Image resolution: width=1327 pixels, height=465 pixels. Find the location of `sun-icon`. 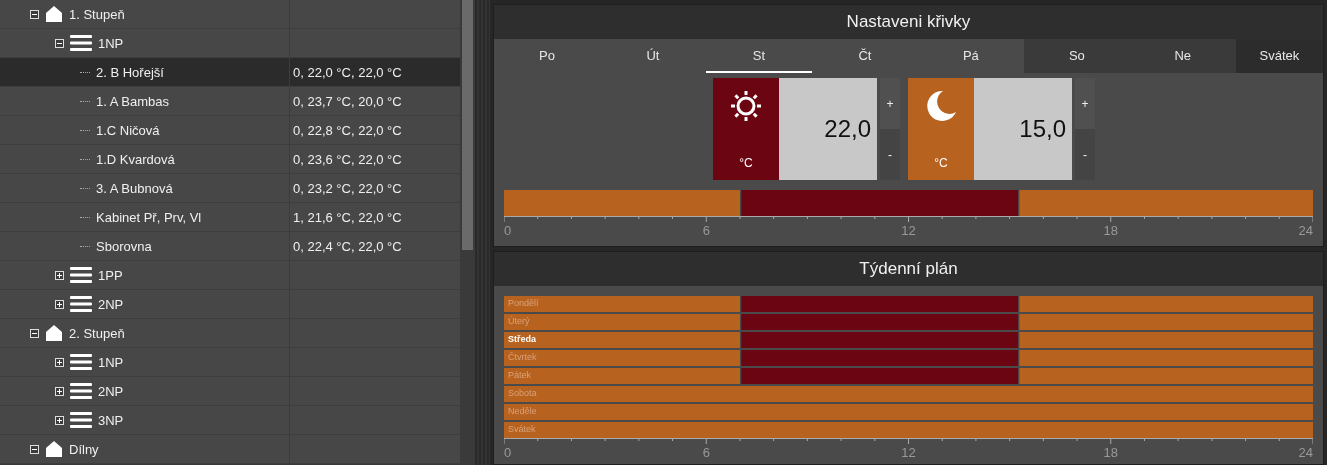

sun-icon is located at coordinates (746, 106).